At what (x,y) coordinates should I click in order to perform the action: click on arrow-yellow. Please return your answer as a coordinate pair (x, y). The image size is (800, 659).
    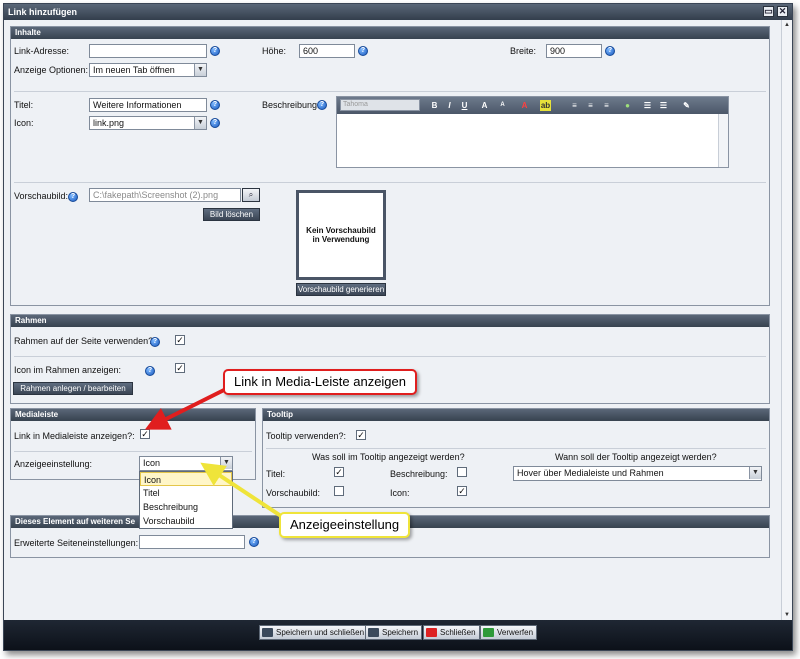
    Looking at the image, I should click on (243, 491).